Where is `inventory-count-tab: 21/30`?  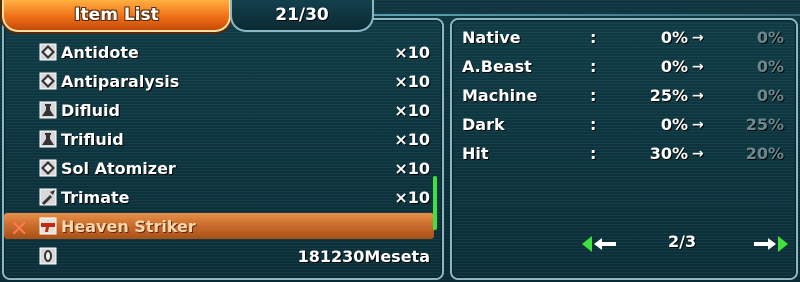 inventory-count-tab: 21/30 is located at coordinates (302, 16).